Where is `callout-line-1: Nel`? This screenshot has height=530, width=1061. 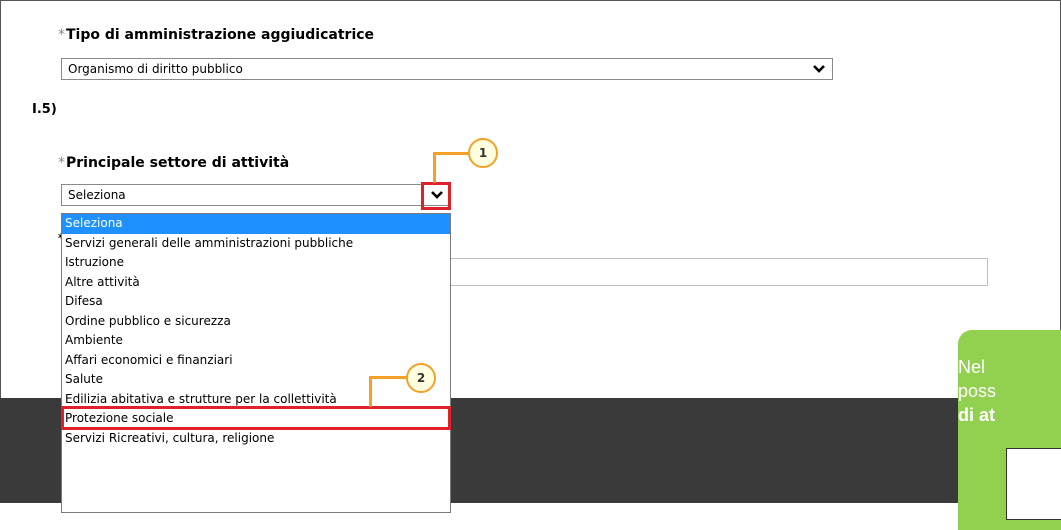 callout-line-1: Nel is located at coordinates (972, 367).